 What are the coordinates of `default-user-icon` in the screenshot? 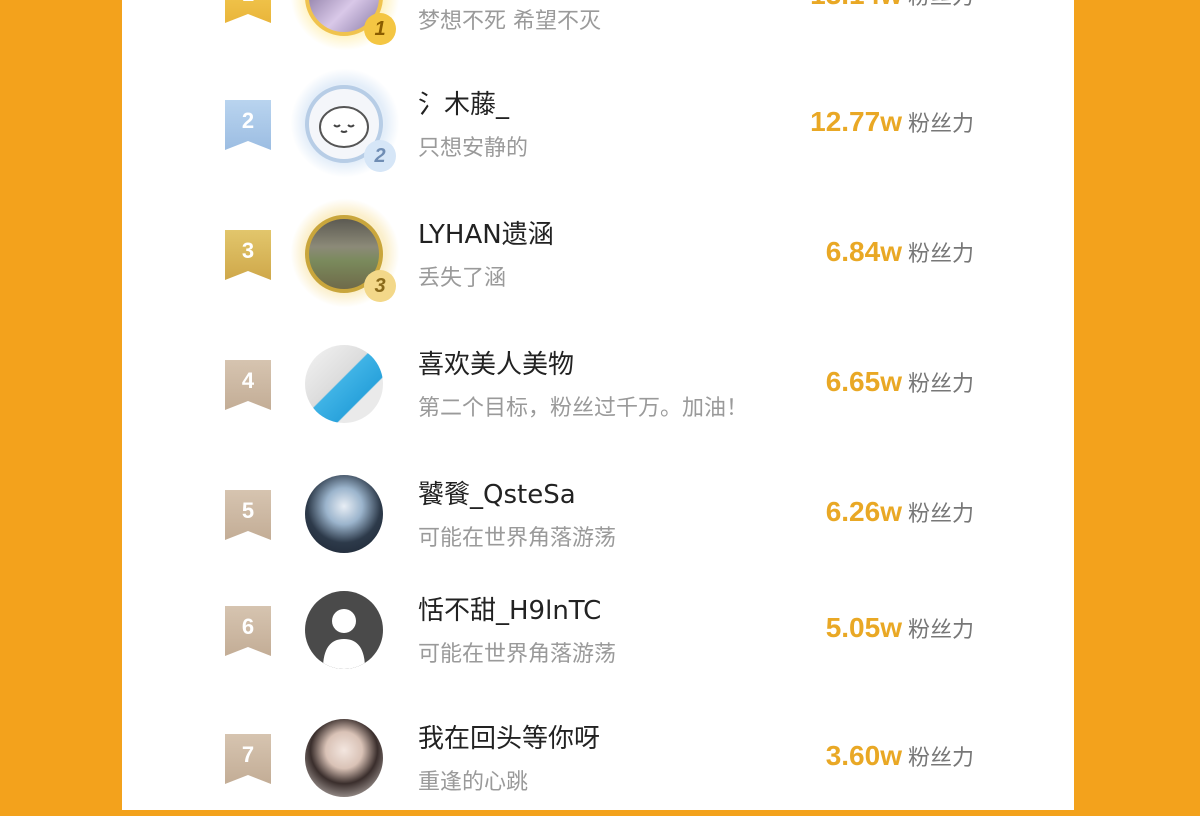 It's located at (344, 639).